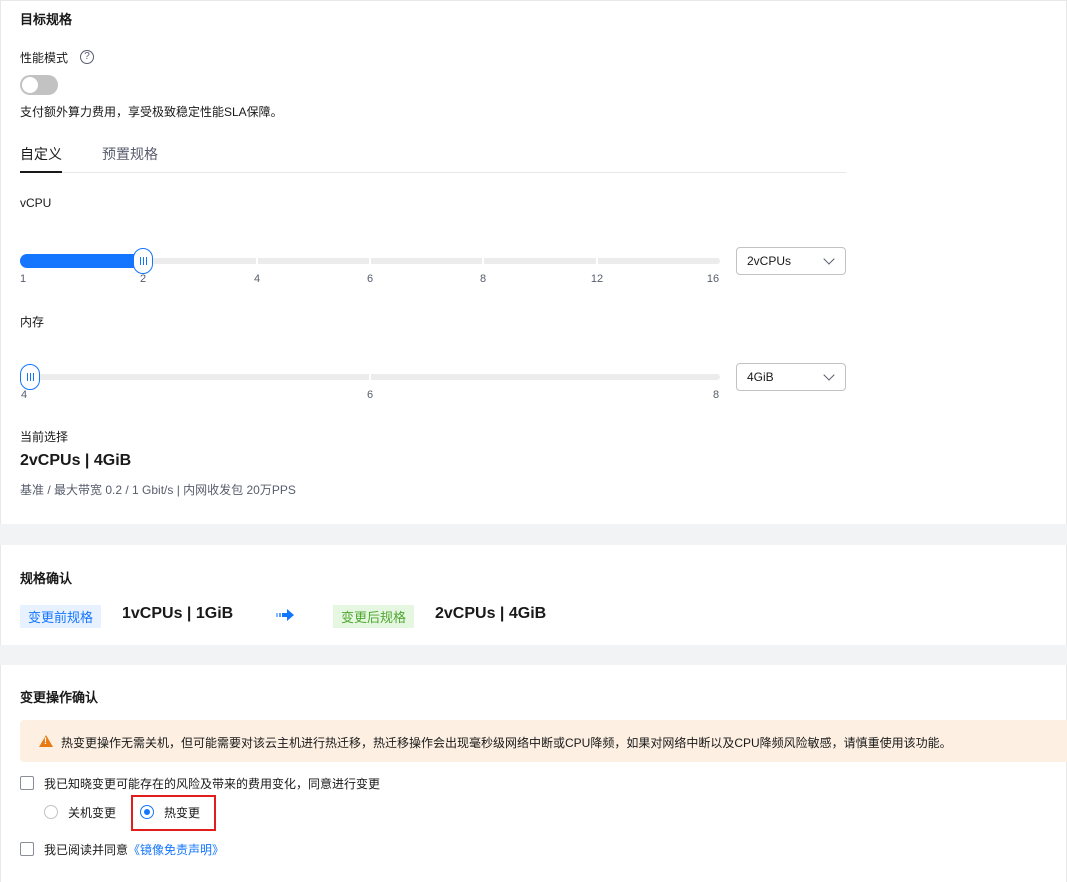  Describe the element at coordinates (178, 613) in the screenshot. I see `before-spec-value: 1vCPUs | 1GiB` at that location.